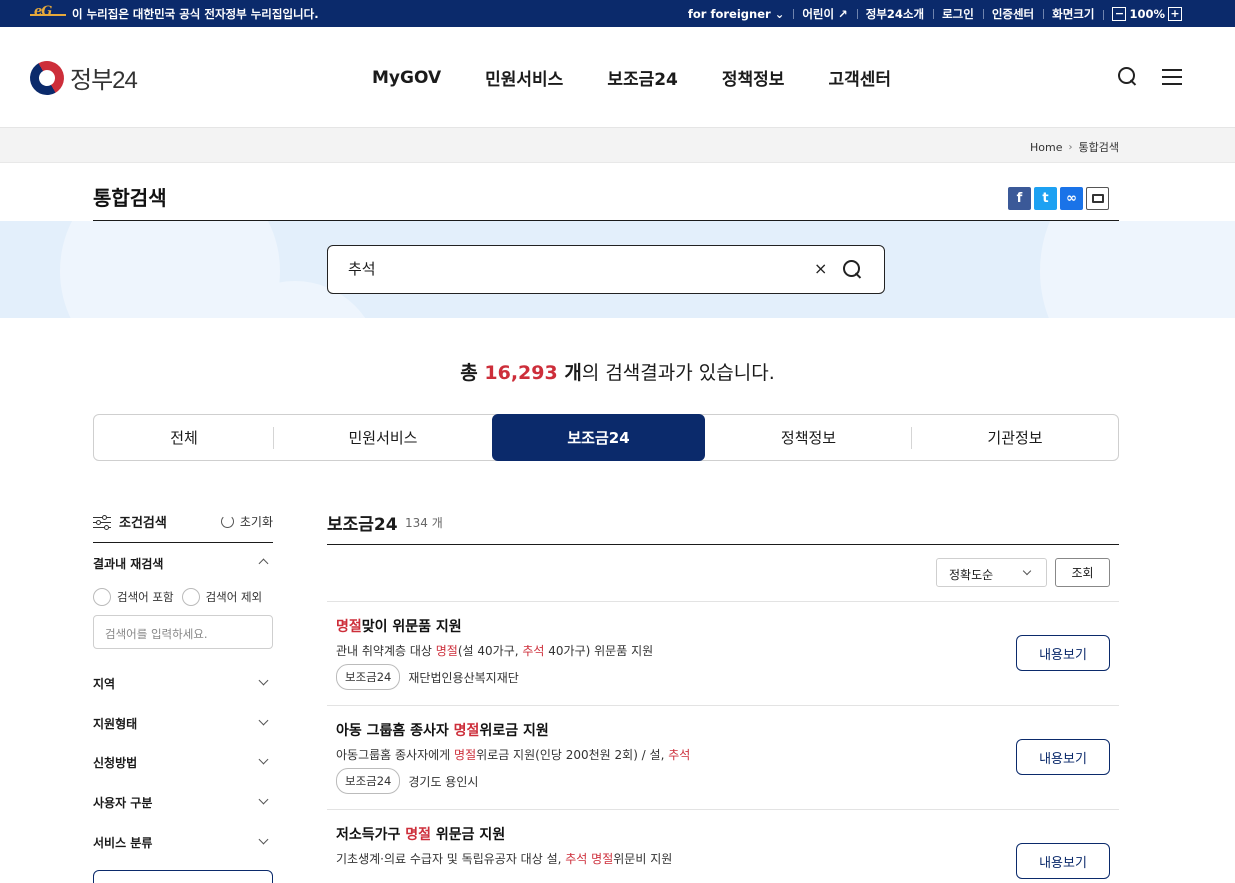  I want to click on link-about: 정부24소개, so click(894, 14).